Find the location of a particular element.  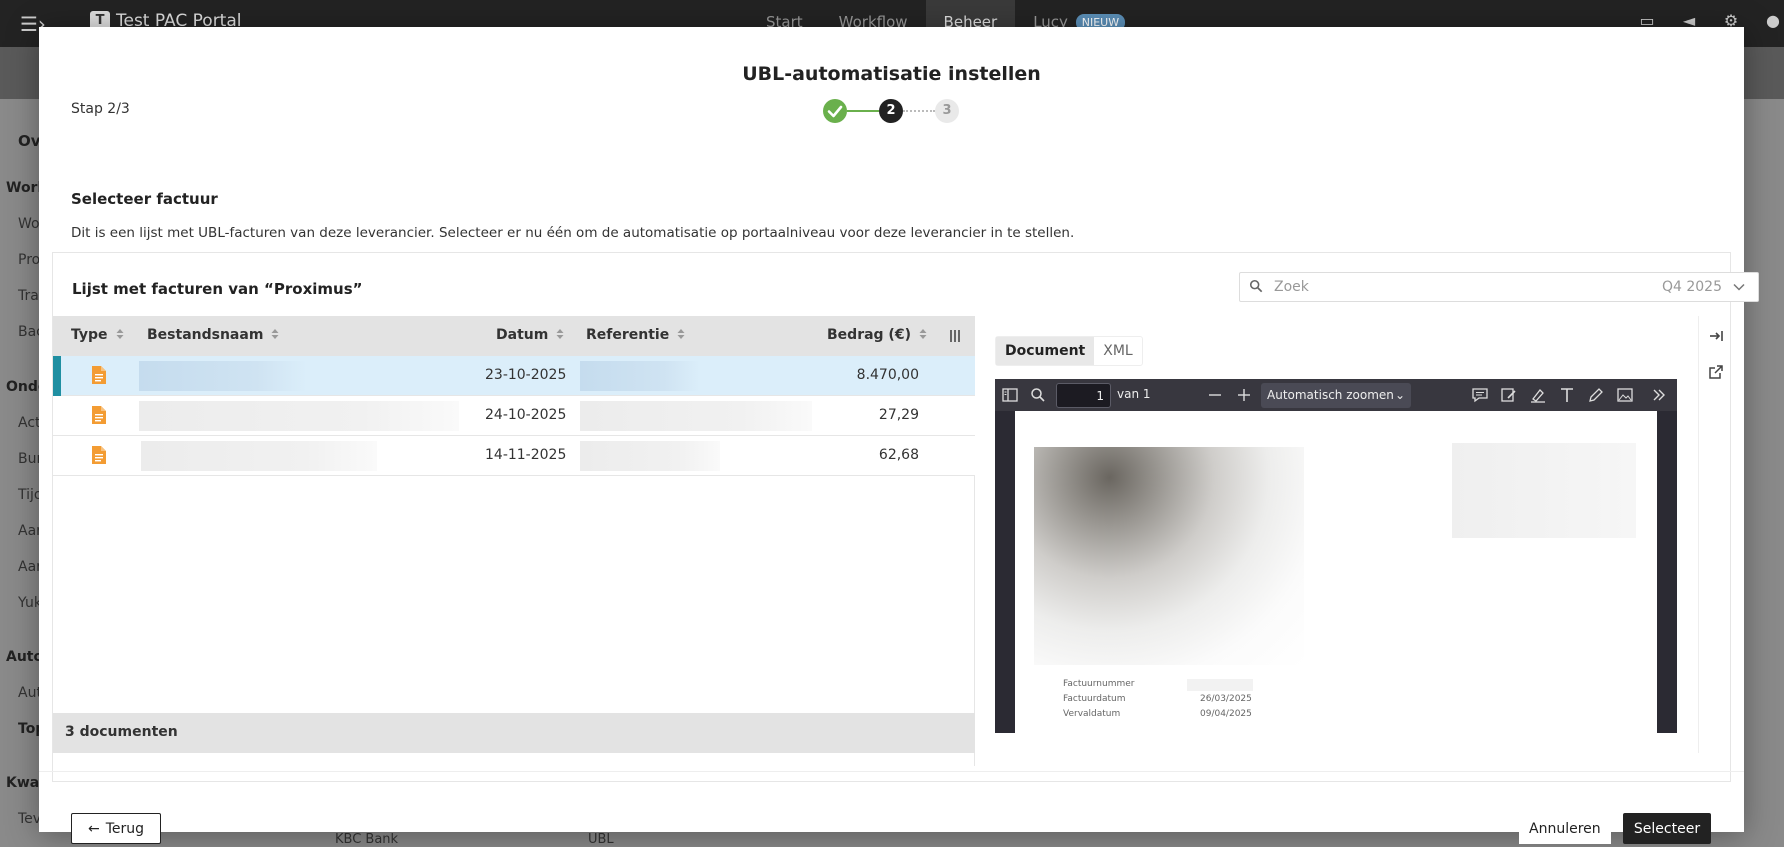

background-table-row: KBC Bank UBL is located at coordinates (892, 839).